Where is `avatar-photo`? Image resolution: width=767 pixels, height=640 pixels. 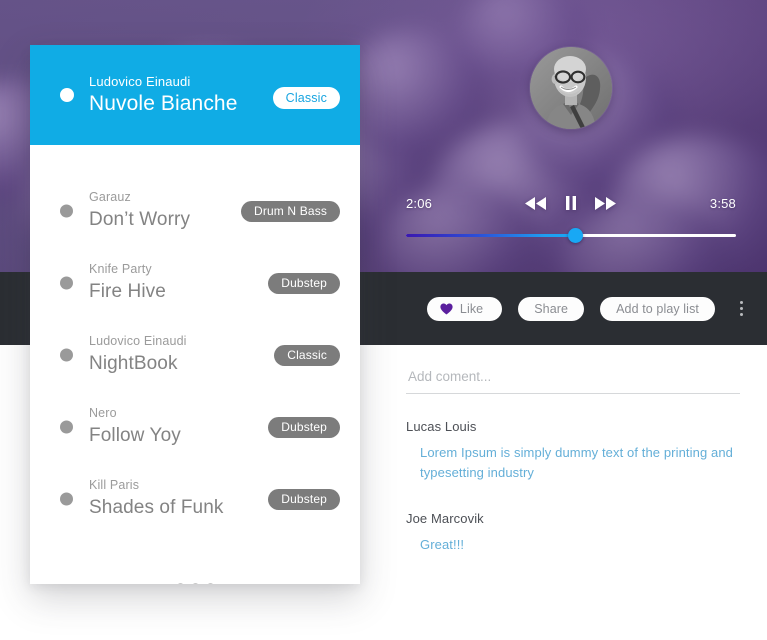
avatar-photo is located at coordinates (571, 88).